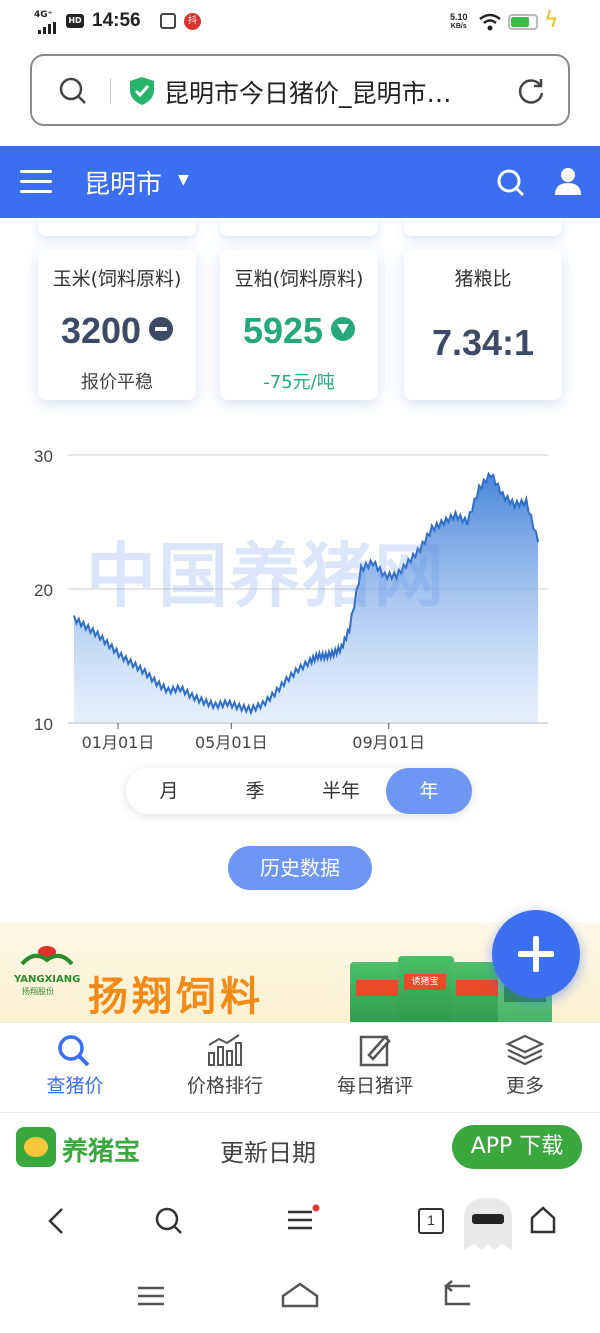 The image size is (600, 1333). What do you see at coordinates (56, 1221) in the screenshot?
I see `back-icon` at bounding box center [56, 1221].